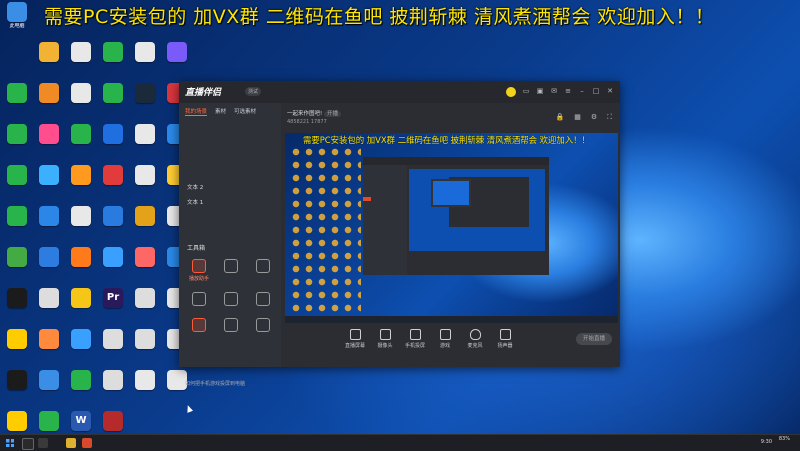  What do you see at coordinates (415, 339) in the screenshot?
I see `phone-cast-button: 手机投屏` at bounding box center [415, 339].